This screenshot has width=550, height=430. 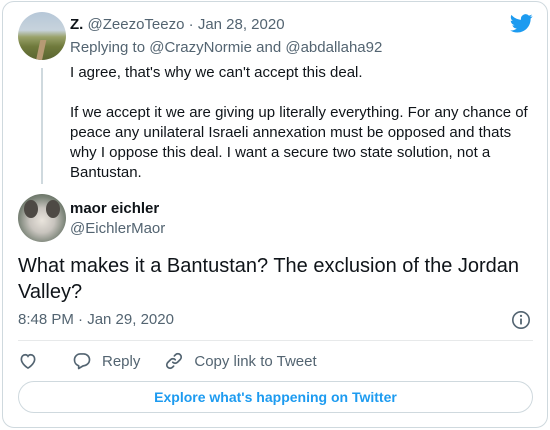 I want to click on parent-date: Jan 28, 2020, so click(x=241, y=24).